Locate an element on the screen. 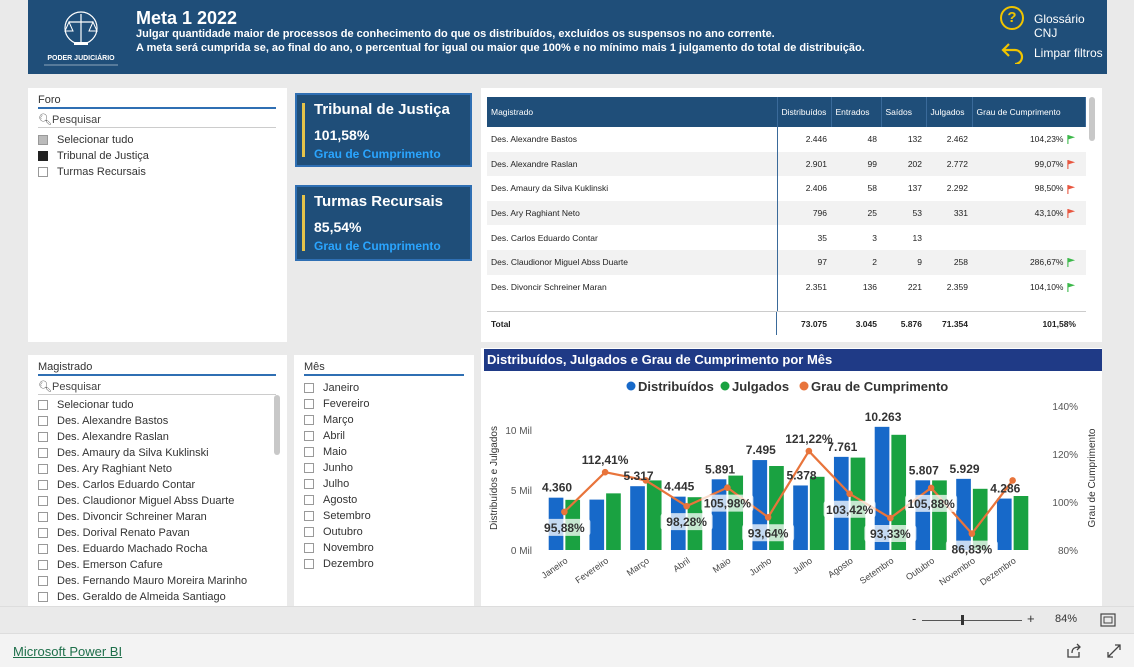 The image size is (1134, 667). magistrado-option-selecionar-tudo: Selecionar tudo is located at coordinates (157, 405).